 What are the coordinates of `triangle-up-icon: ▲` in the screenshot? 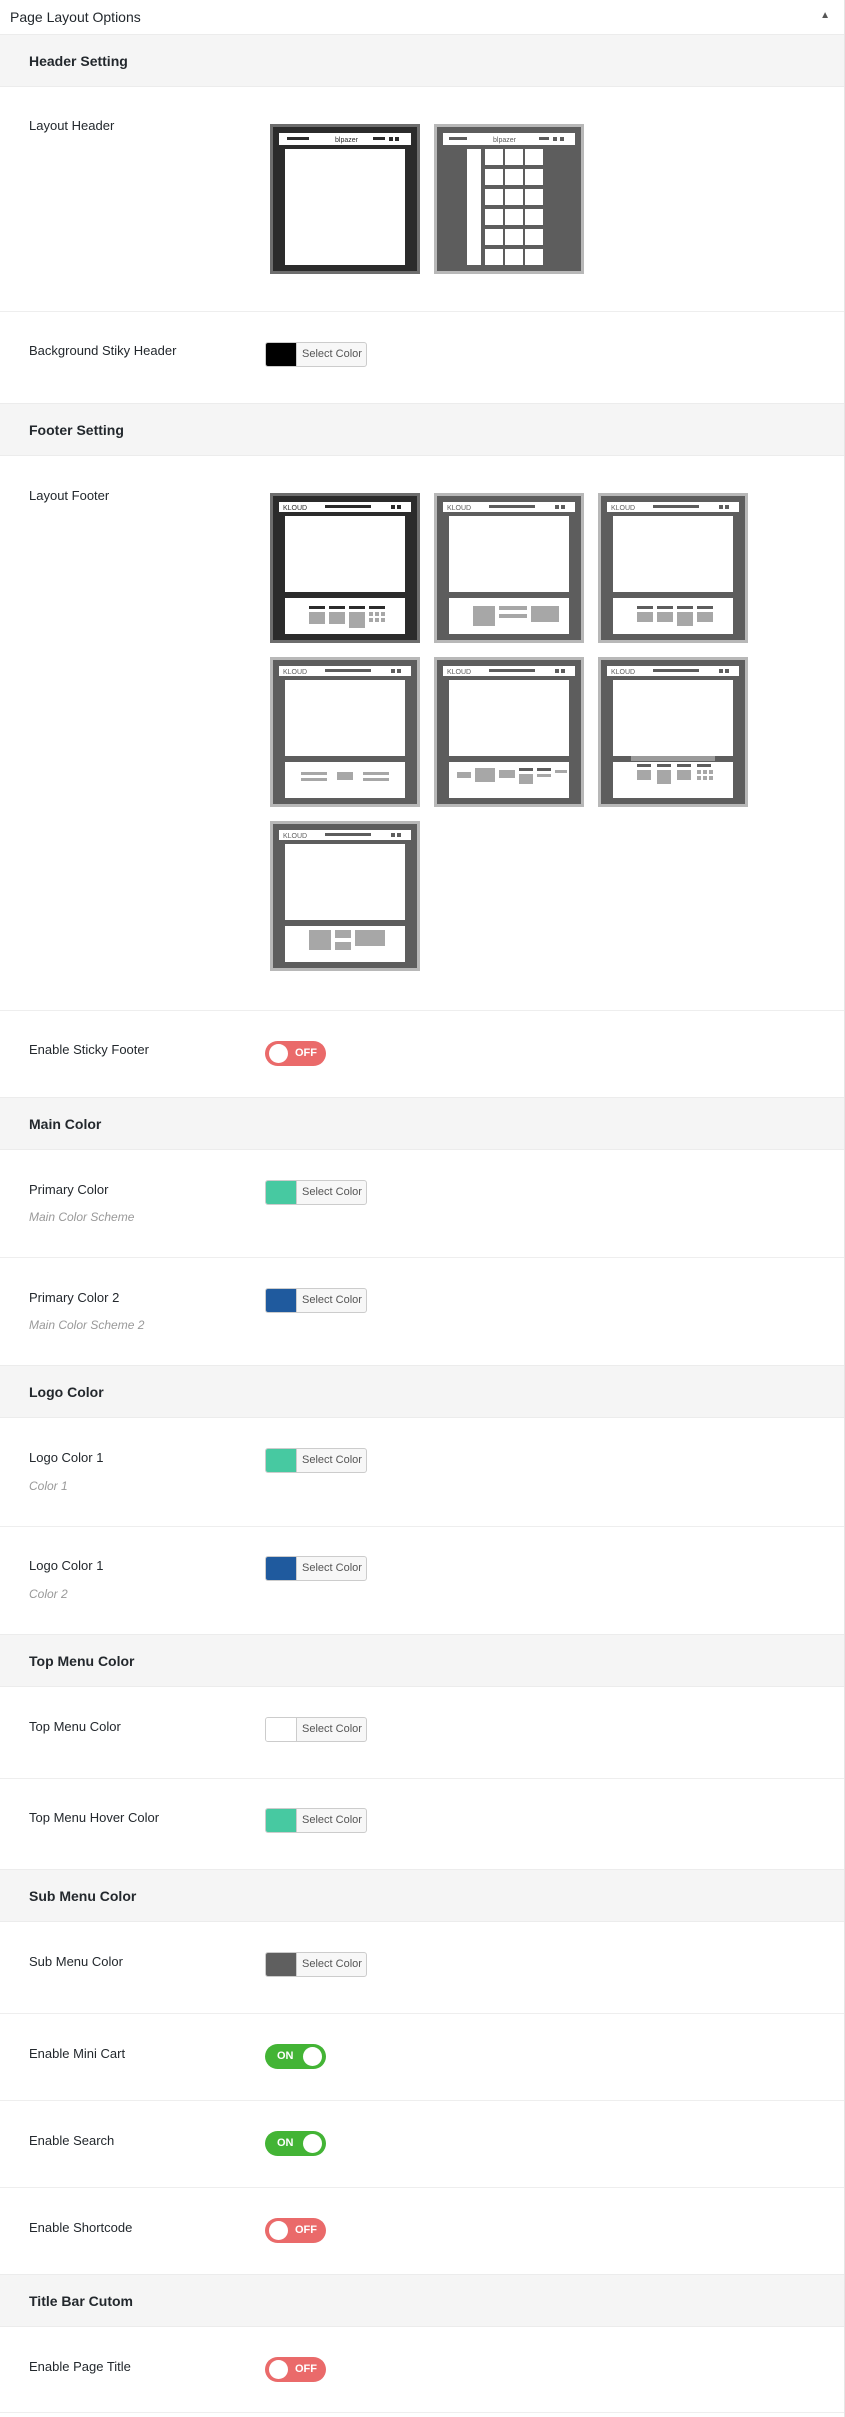 It's located at (825, 15).